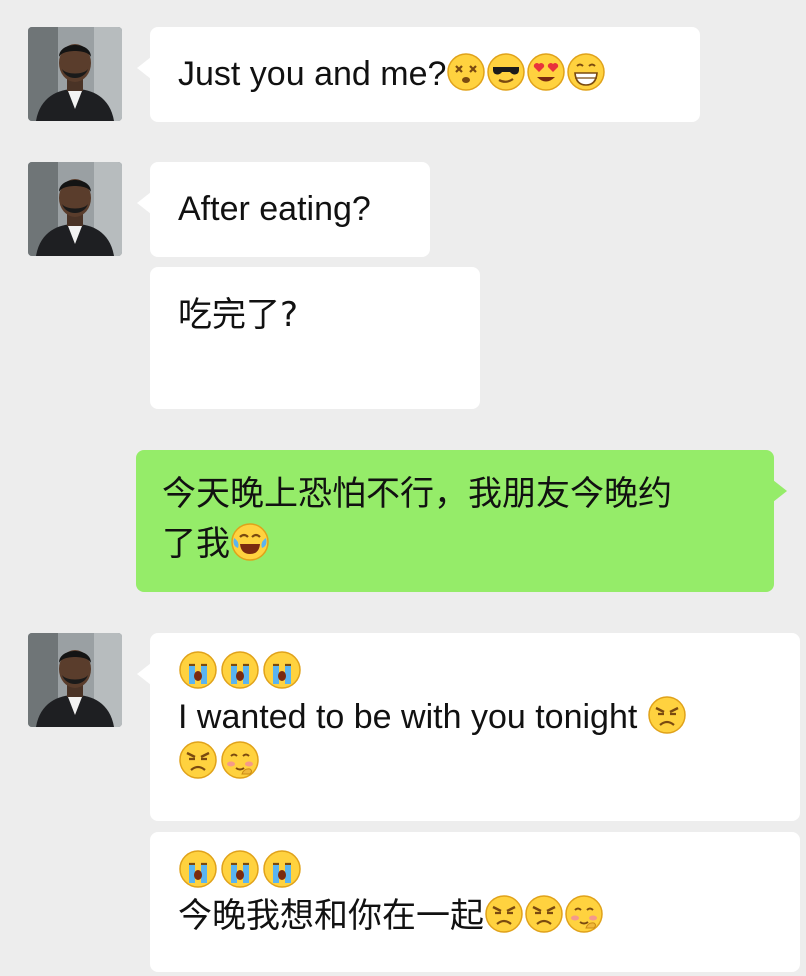 This screenshot has width=806, height=976. Describe the element at coordinates (408, 717) in the screenshot. I see `message-text: I wanted to be with you tonight` at that location.